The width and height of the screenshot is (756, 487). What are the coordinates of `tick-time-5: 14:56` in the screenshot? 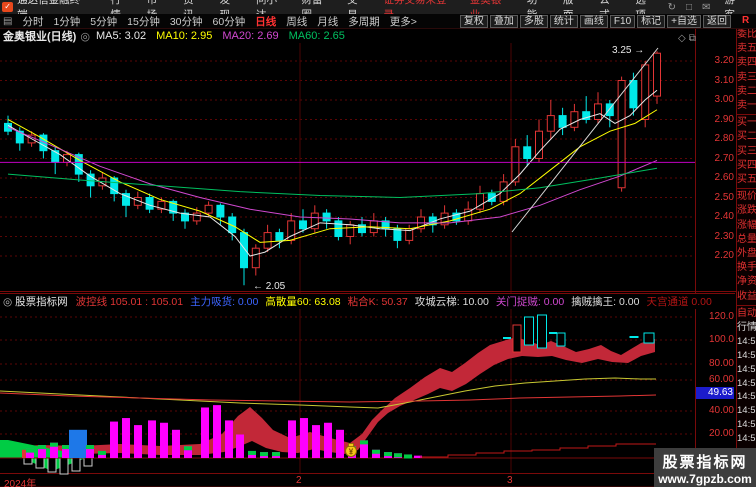 It's located at (746, 411).